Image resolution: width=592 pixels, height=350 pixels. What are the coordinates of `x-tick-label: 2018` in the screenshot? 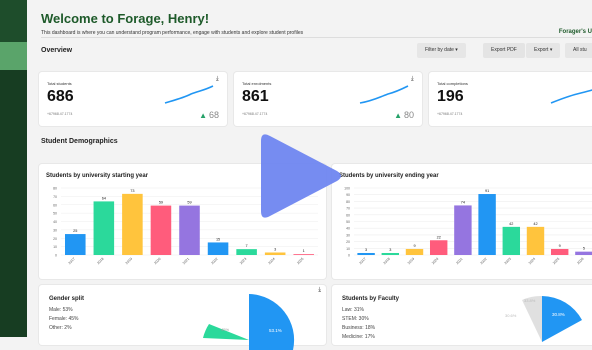 It's located at (100, 261).